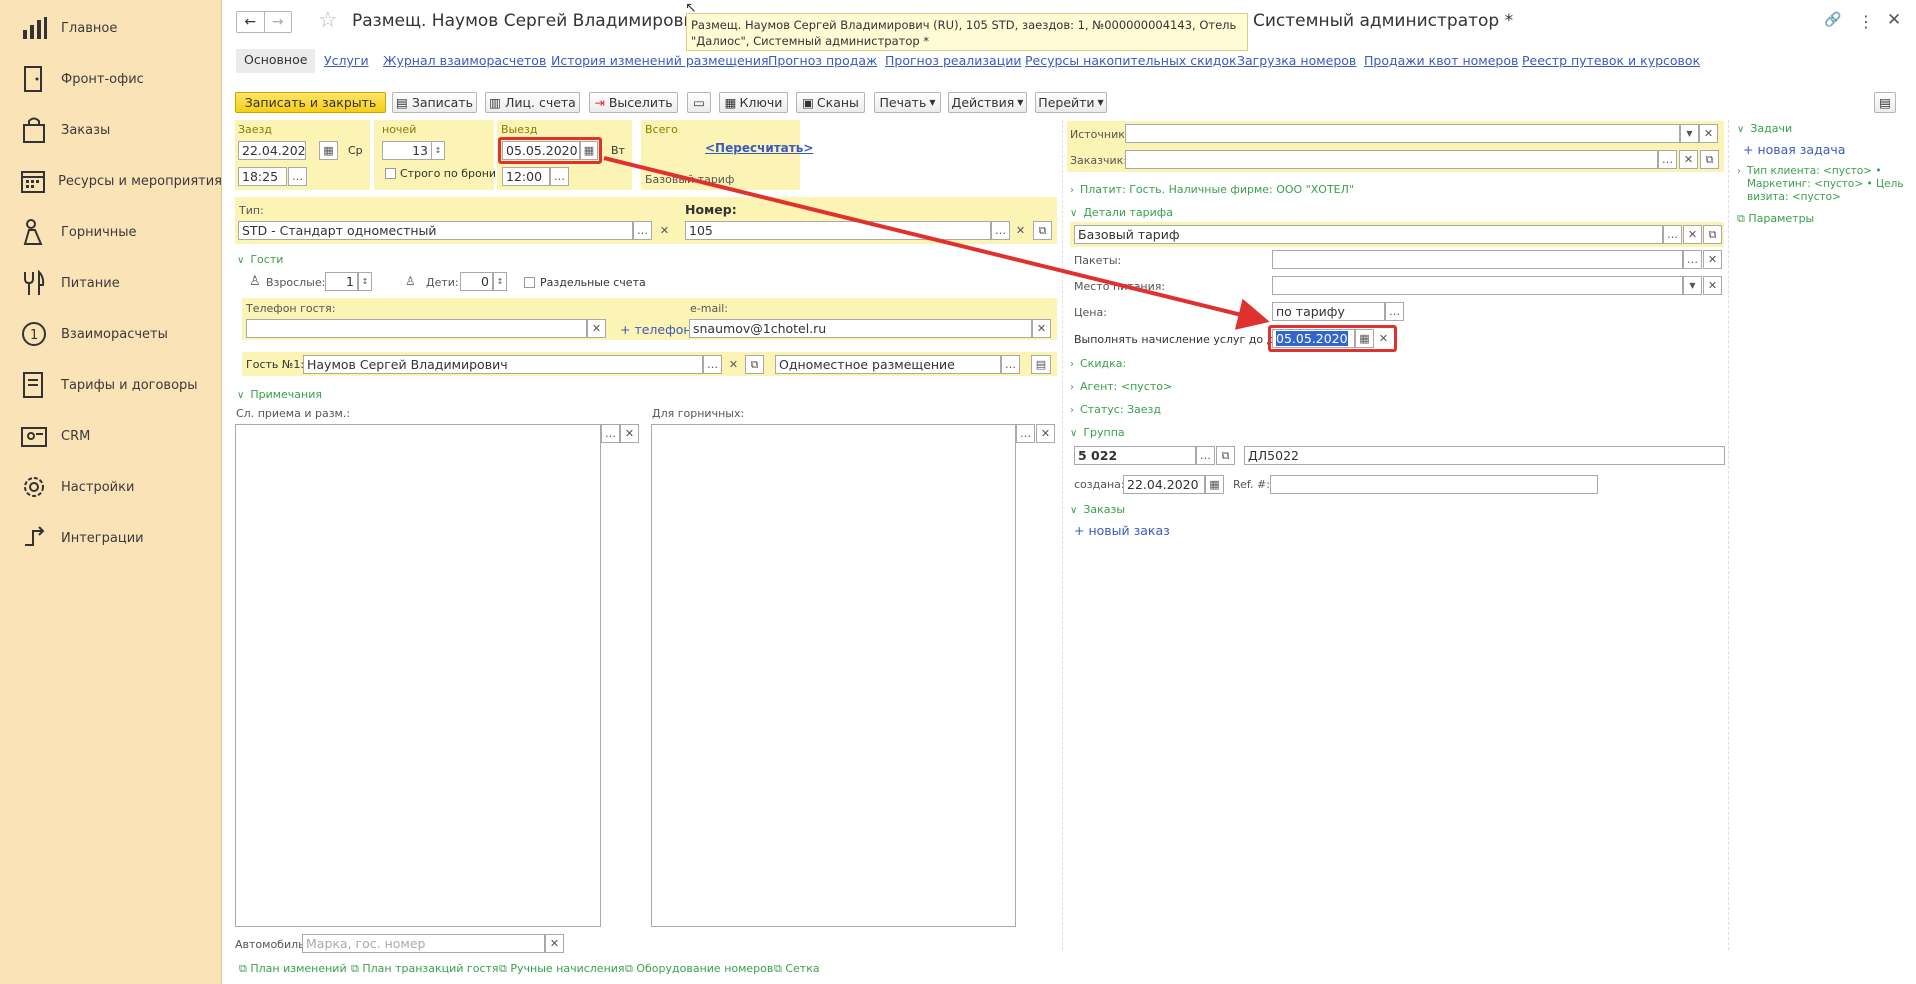  Describe the element at coordinates (1894, 20) in the screenshot. I see `close-icon: ✕` at that location.